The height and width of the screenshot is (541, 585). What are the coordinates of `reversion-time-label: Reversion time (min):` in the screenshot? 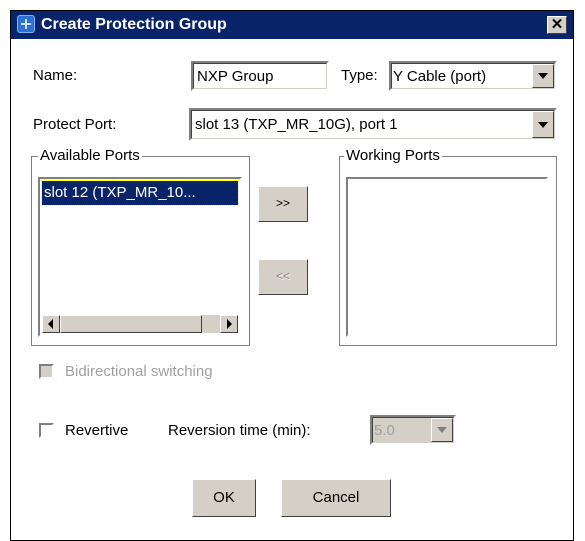 It's located at (239, 430).